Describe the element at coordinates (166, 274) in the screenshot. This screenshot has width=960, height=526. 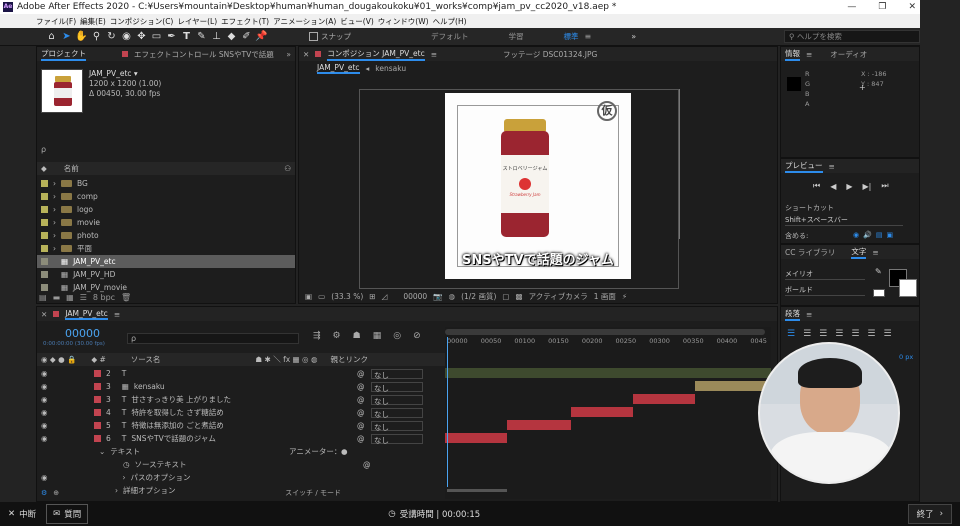
I see `project-item-jam-pv-hd: ▦ JAM_PV_HD` at that location.